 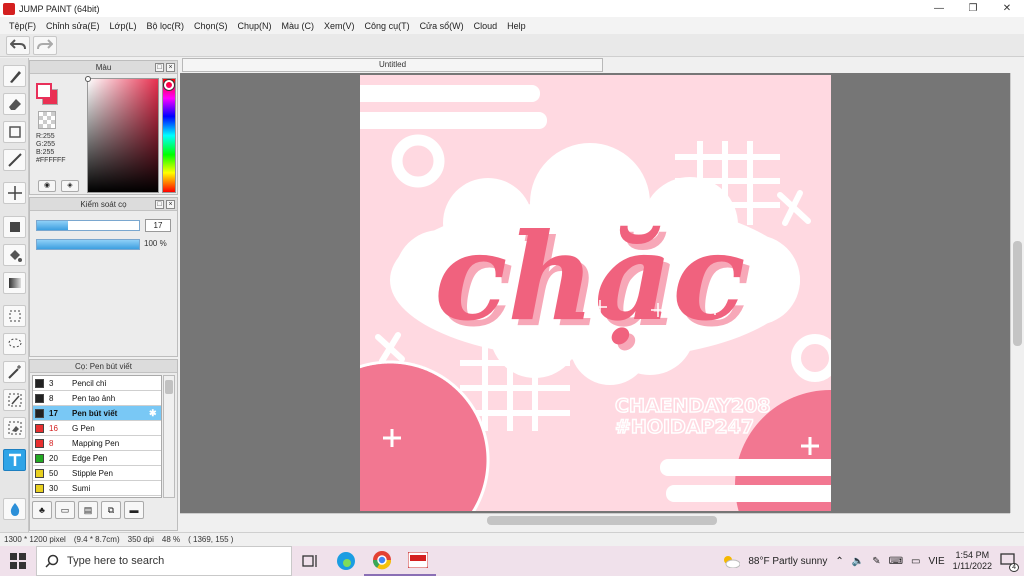 I want to click on brush-size-value: 17, so click(x=158, y=225).